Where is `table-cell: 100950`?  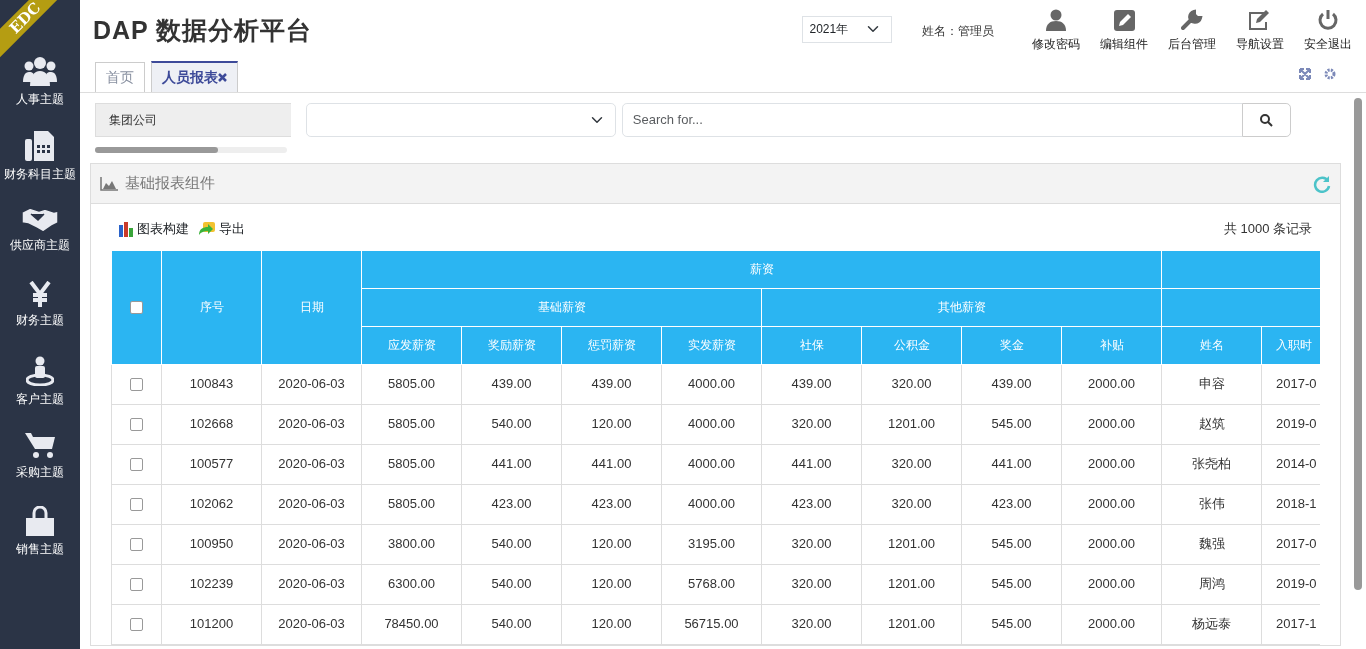
table-cell: 100950 is located at coordinates (211, 544).